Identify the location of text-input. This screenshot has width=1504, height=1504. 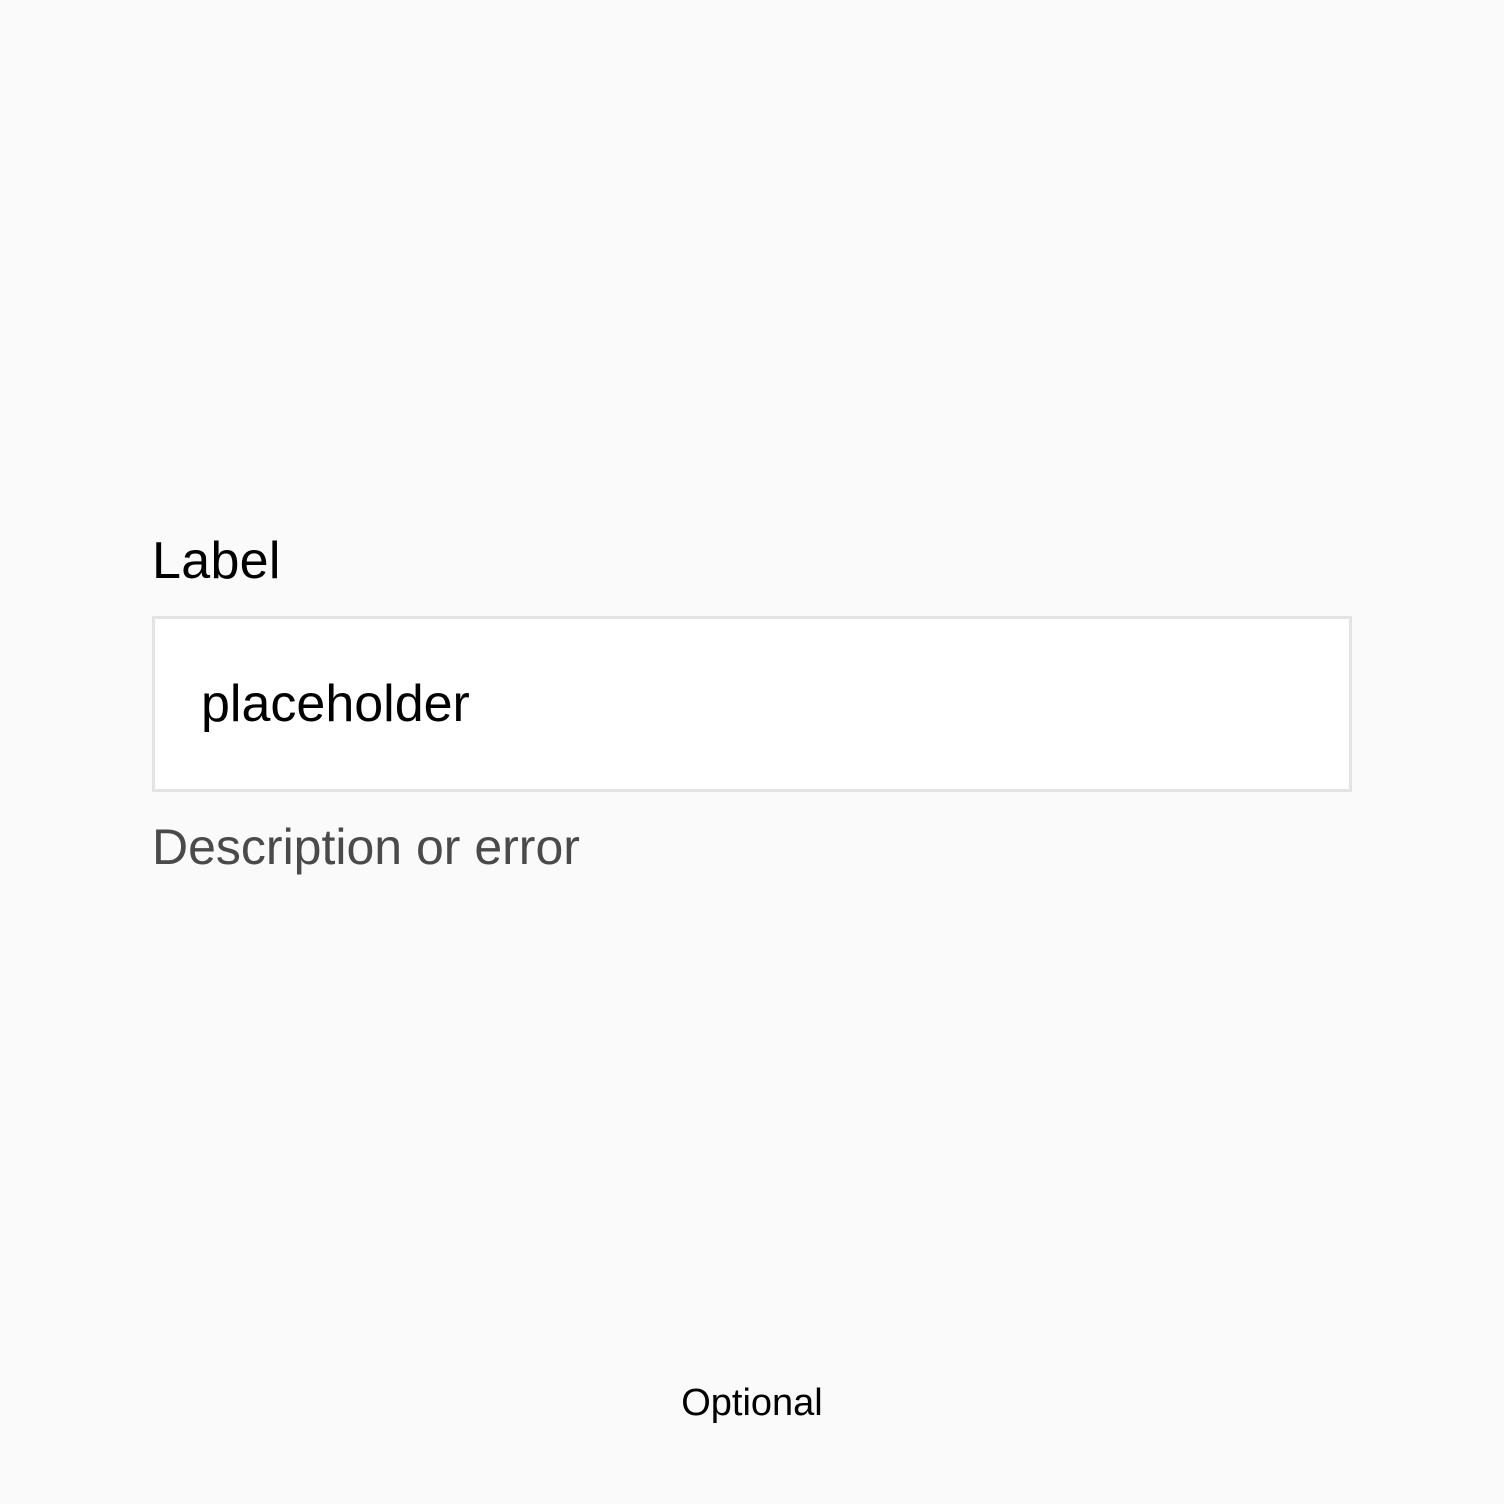
(752, 704).